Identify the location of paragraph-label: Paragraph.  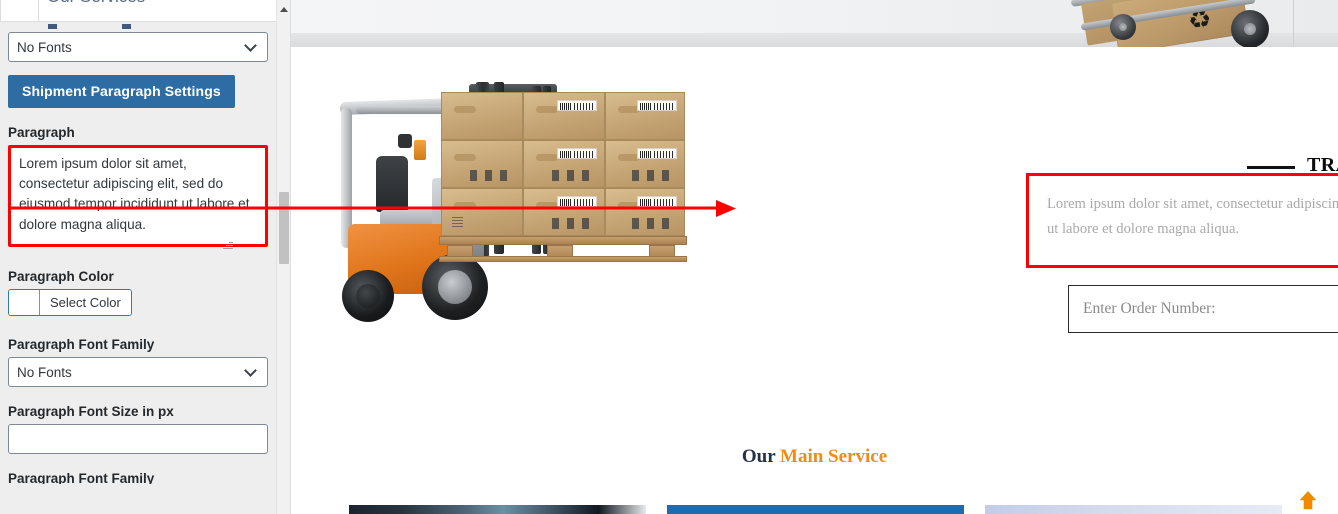
(41, 132).